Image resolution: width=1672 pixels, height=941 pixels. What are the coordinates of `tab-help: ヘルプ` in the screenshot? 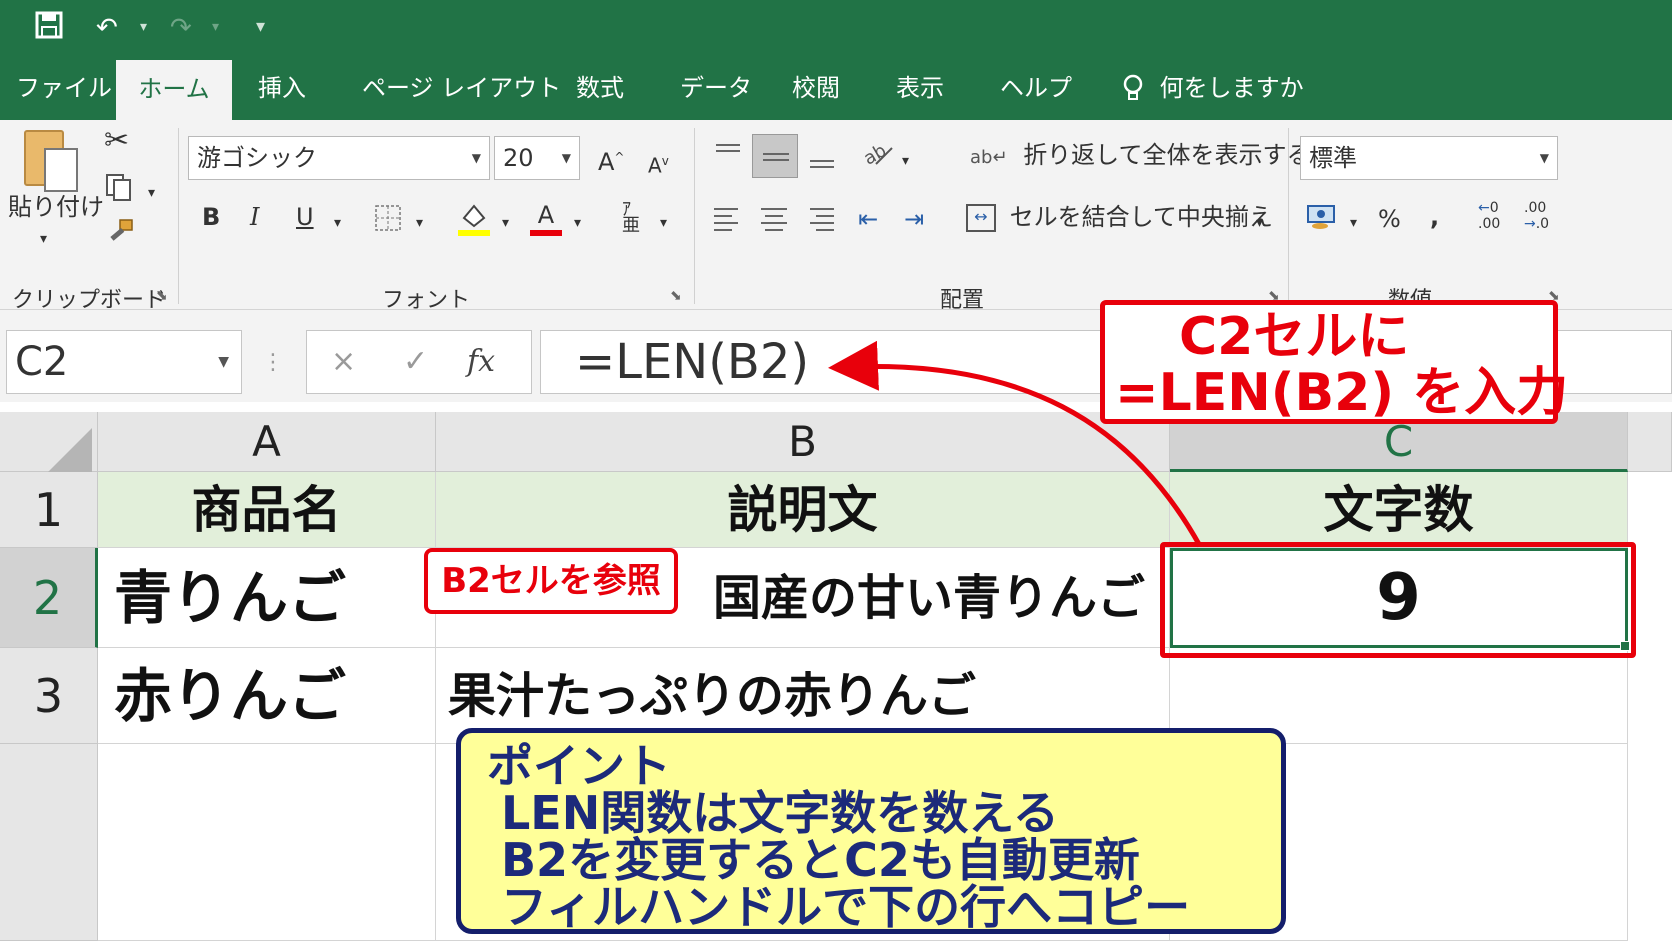 It's located at (1036, 88).